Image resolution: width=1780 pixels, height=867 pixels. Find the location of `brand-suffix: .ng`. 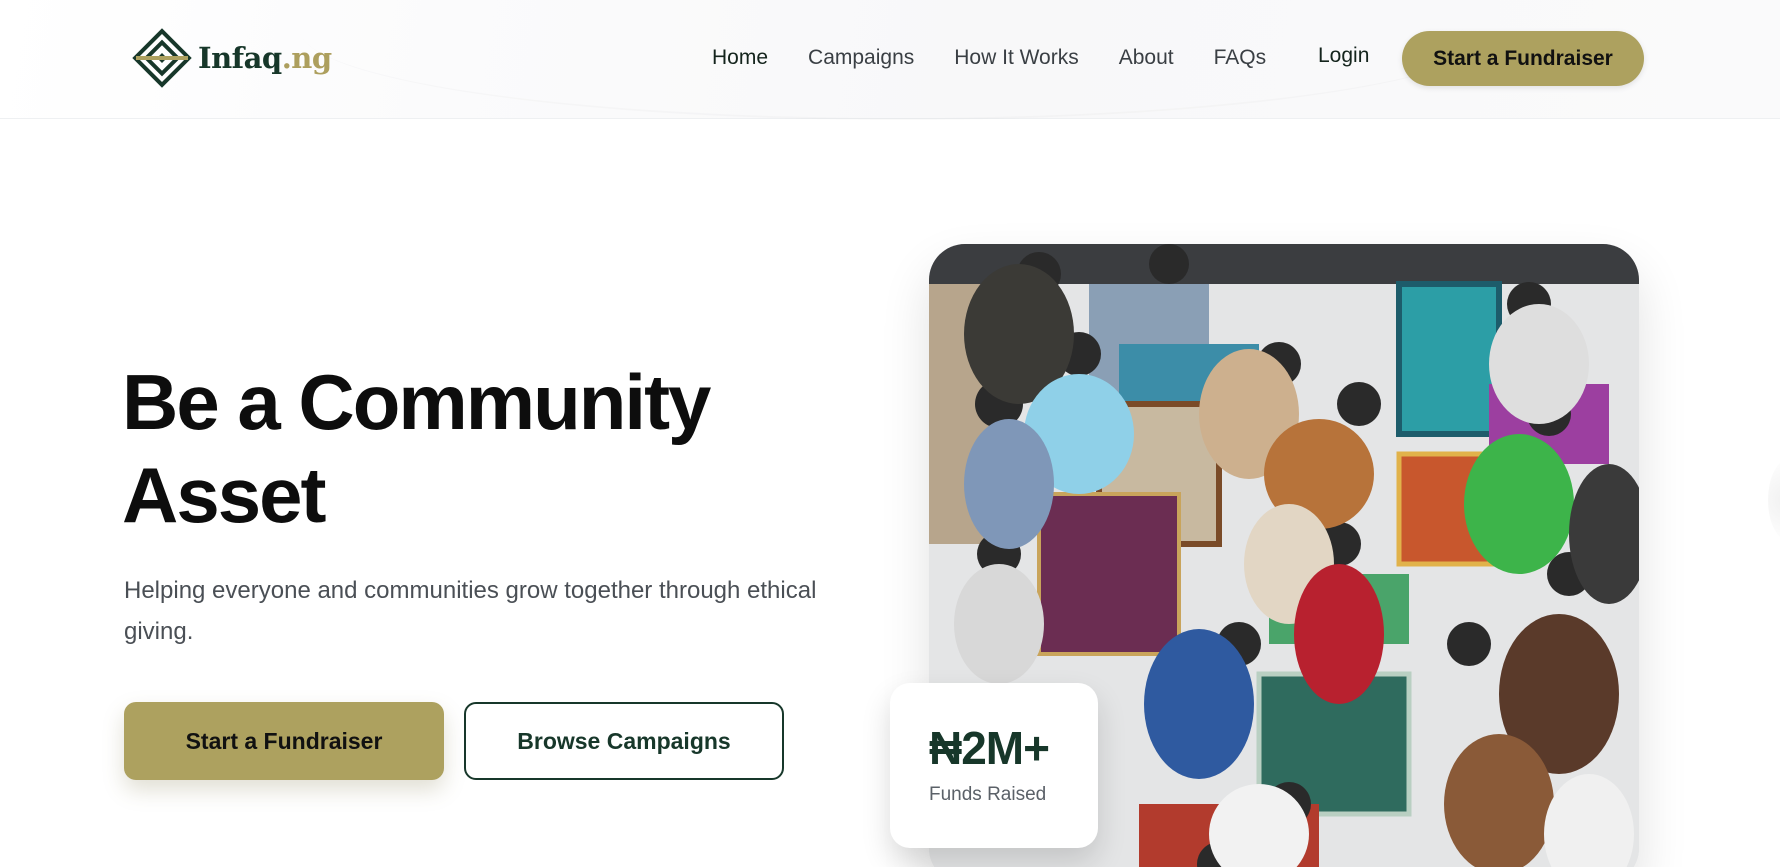

brand-suffix: .ng is located at coordinates (306, 58).